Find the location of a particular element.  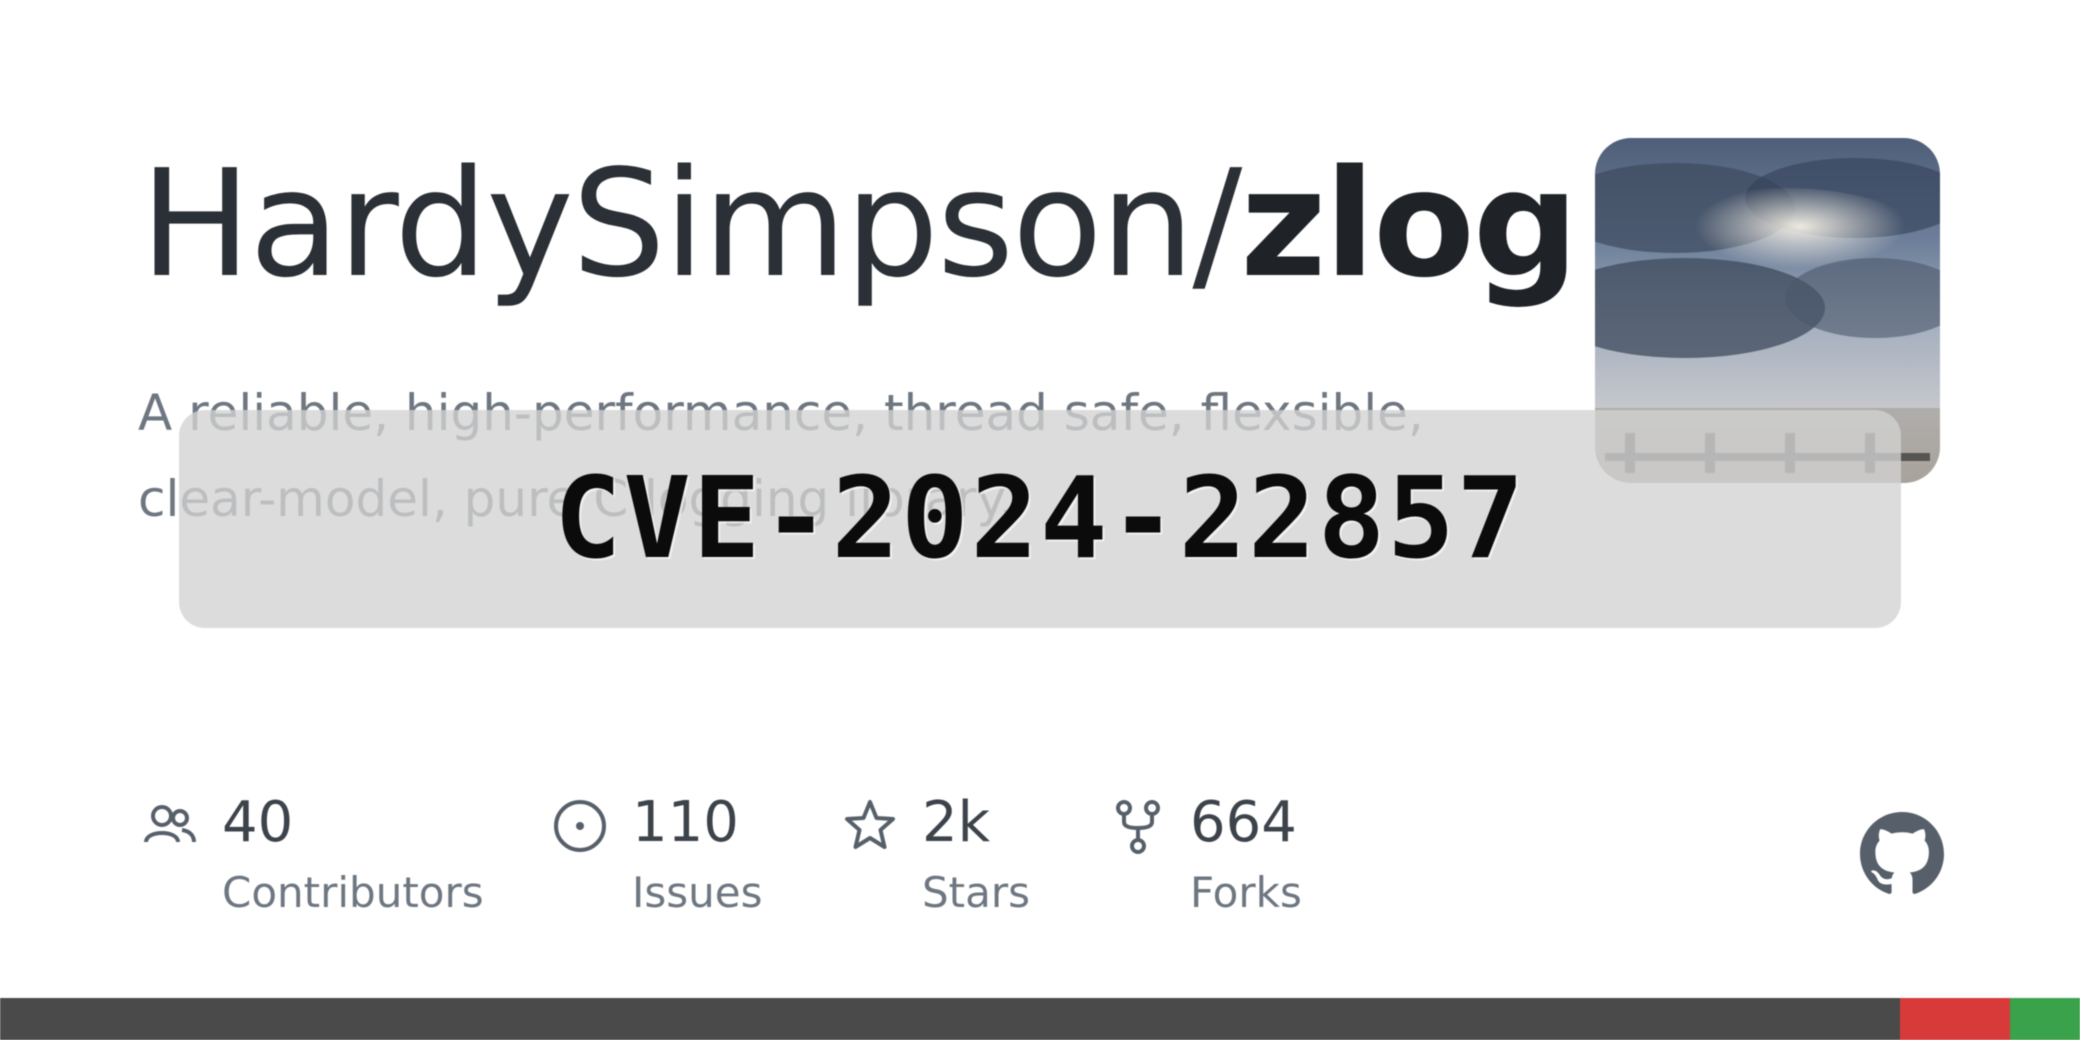

issues-count: 110 is located at coordinates (685, 822).